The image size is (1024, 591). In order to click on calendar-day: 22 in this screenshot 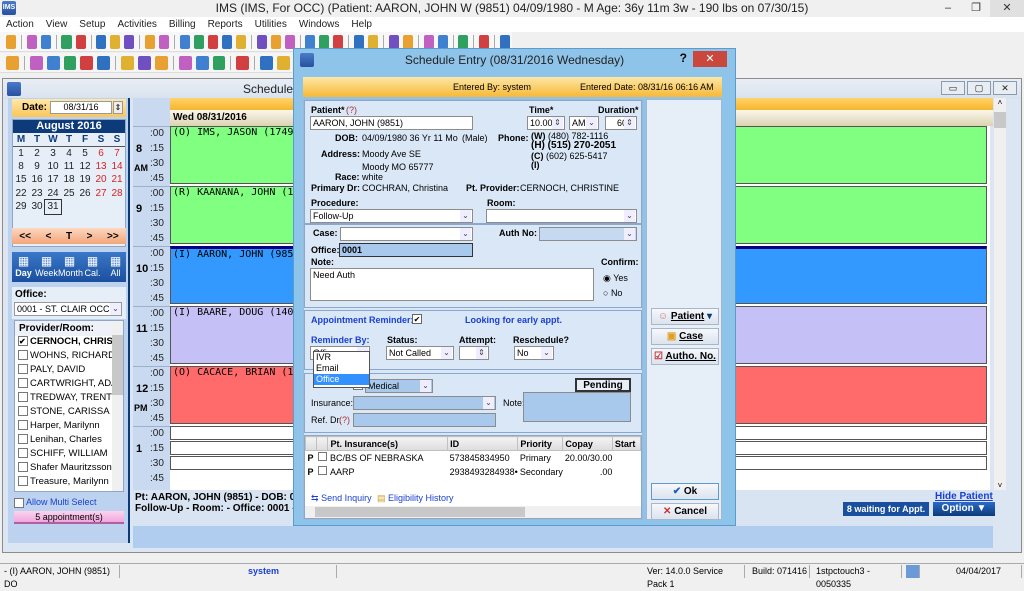, I will do `click(21, 194)`.